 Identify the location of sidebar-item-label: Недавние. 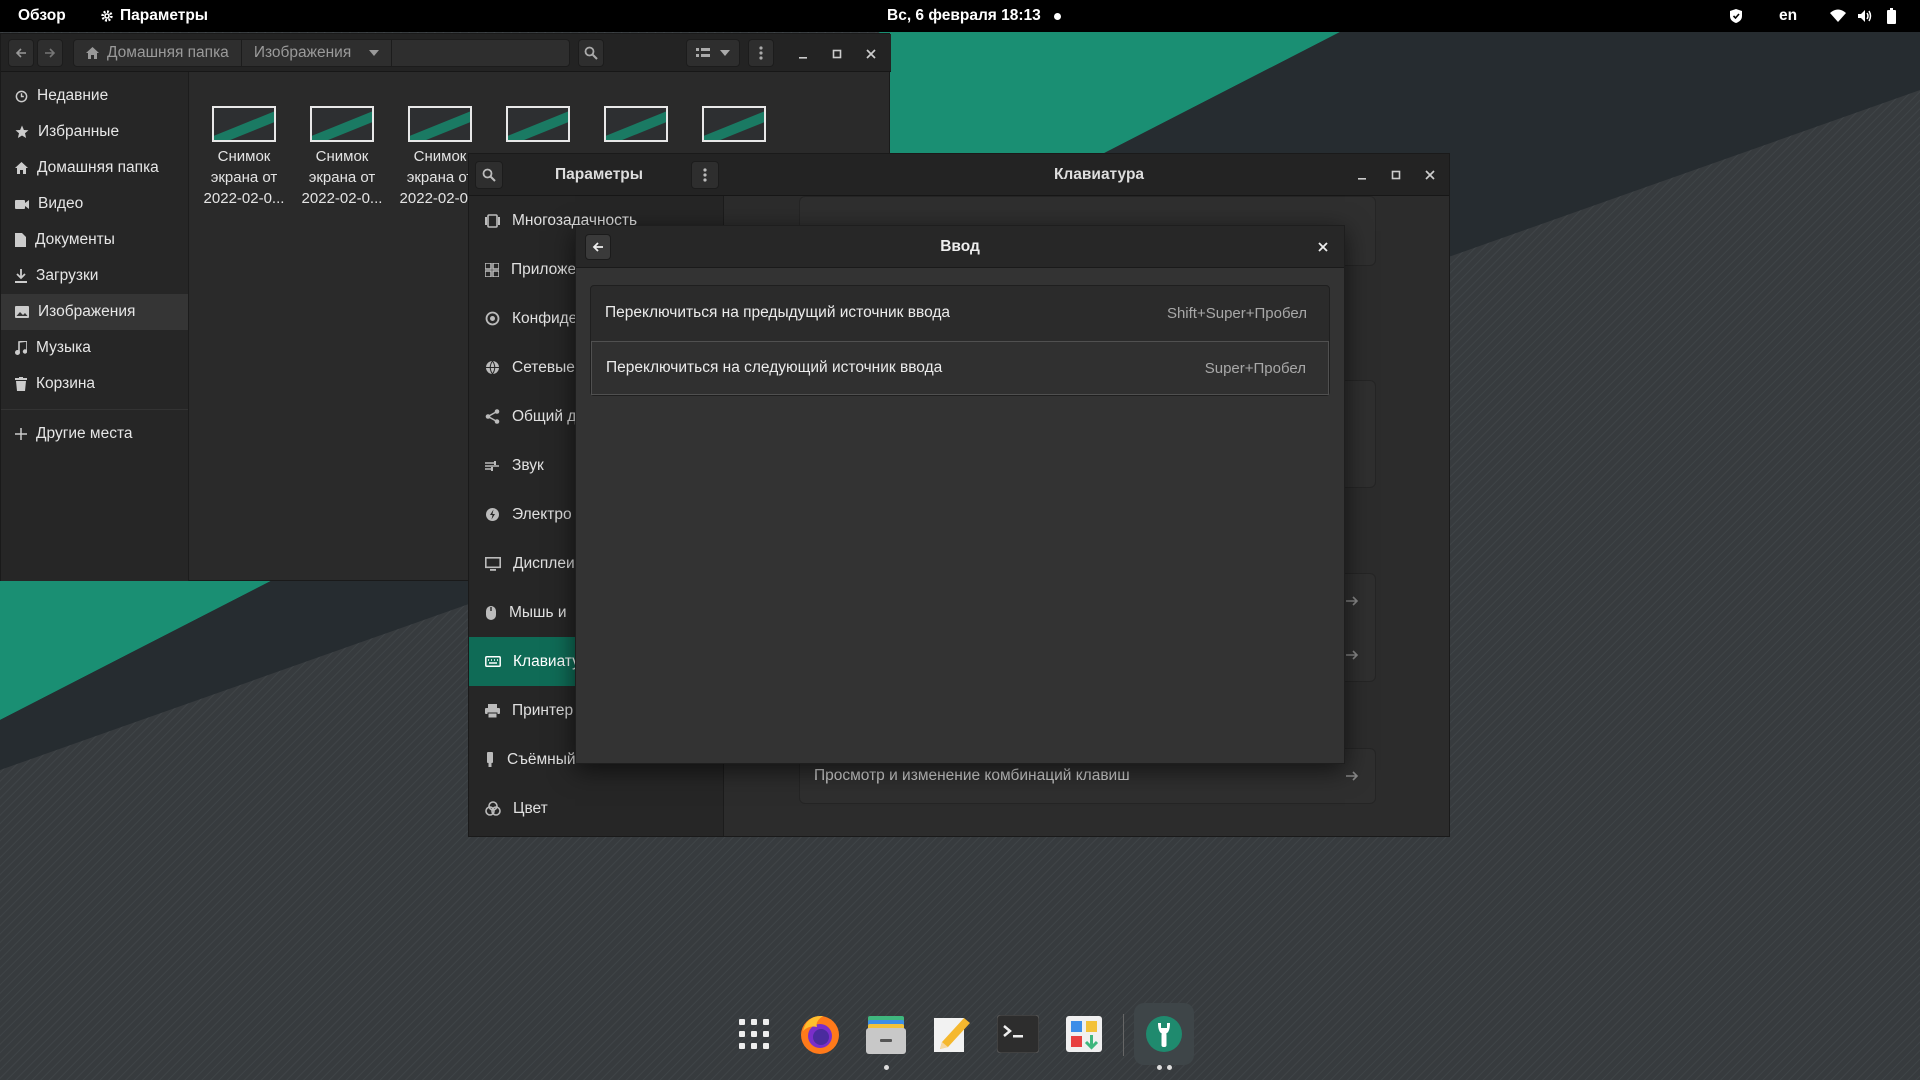
(73, 95).